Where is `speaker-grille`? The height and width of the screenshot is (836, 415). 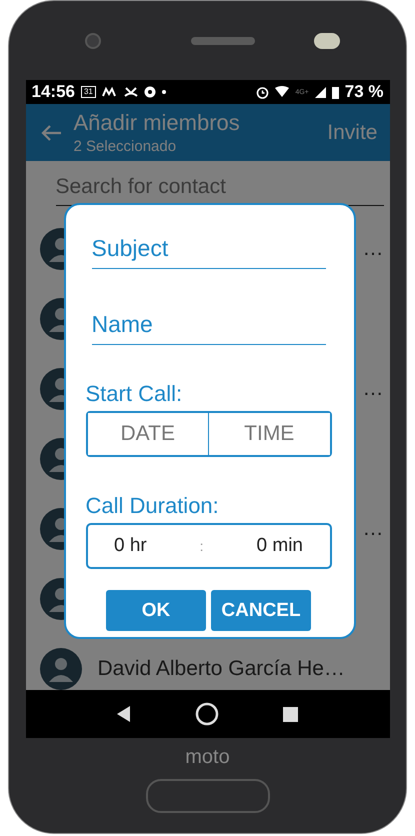
speaker-grille is located at coordinates (222, 40).